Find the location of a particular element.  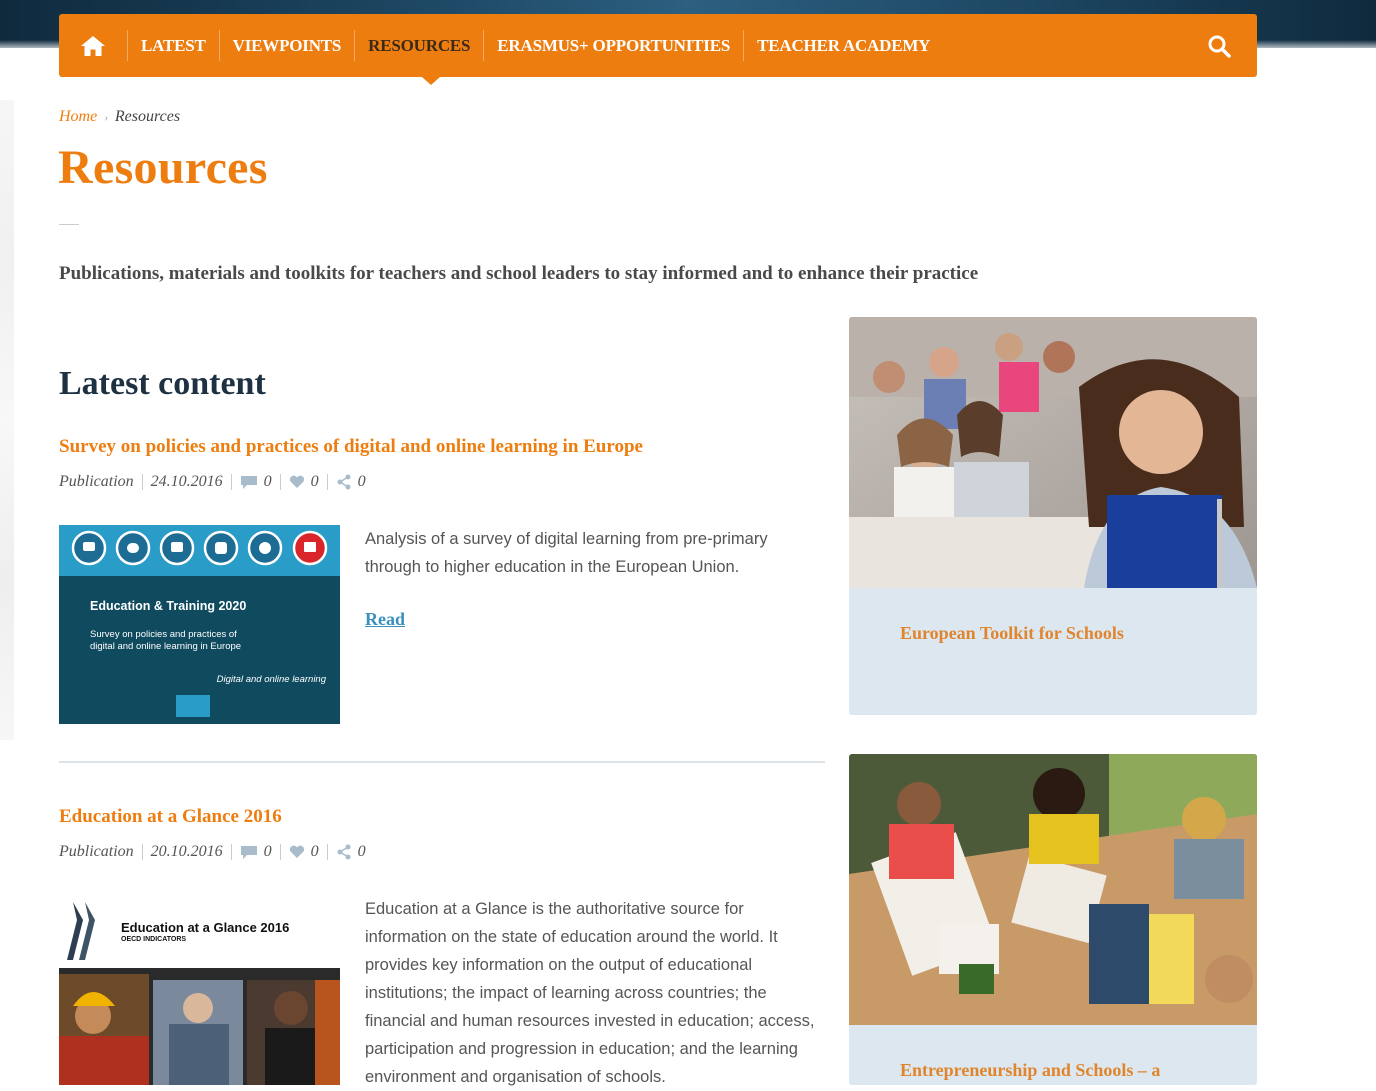

article-date: 24.10.2016 is located at coordinates (186, 481).